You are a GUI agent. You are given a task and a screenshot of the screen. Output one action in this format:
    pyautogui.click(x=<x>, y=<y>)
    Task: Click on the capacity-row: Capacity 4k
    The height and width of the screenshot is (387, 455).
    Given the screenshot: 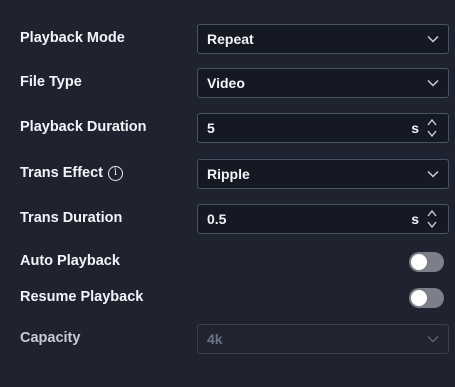 What is the action you would take?
    pyautogui.click(x=227, y=339)
    